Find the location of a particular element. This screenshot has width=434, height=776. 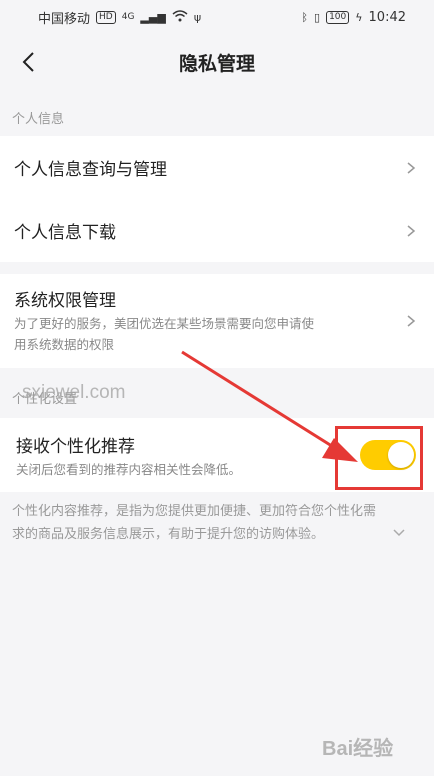

watermark-brand: Bai经验 is located at coordinates (358, 749).